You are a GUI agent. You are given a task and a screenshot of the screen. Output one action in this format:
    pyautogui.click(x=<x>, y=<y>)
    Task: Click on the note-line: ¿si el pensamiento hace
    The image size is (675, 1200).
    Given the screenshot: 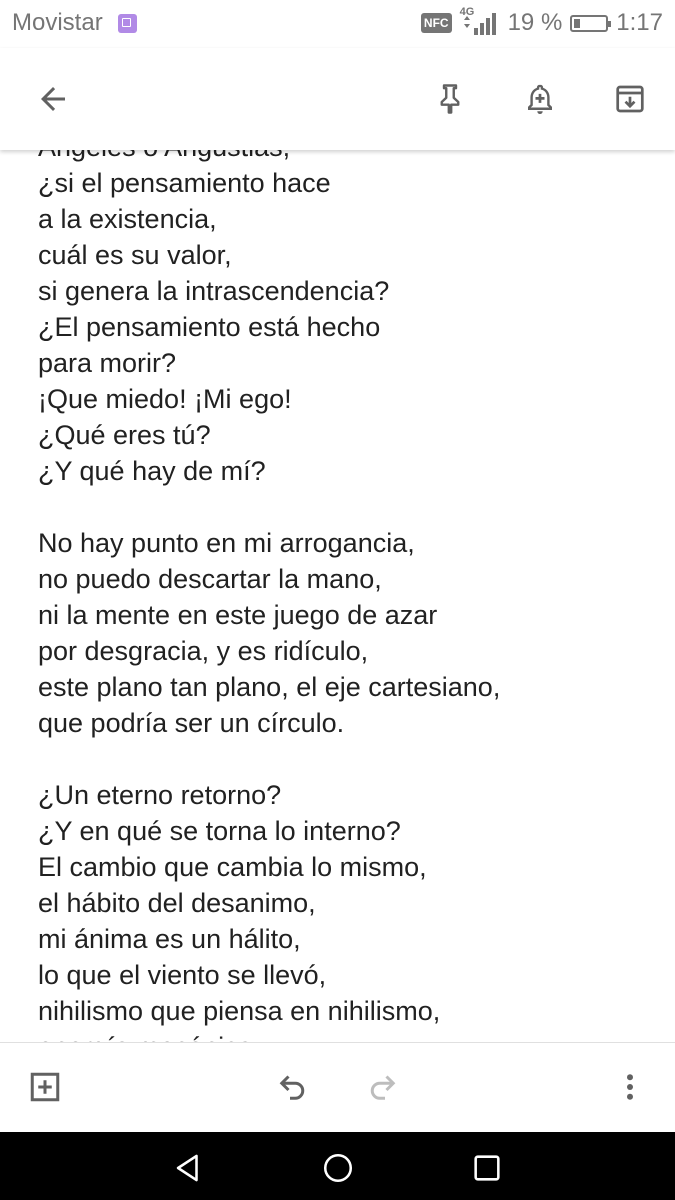 What is the action you would take?
    pyautogui.click(x=184, y=183)
    